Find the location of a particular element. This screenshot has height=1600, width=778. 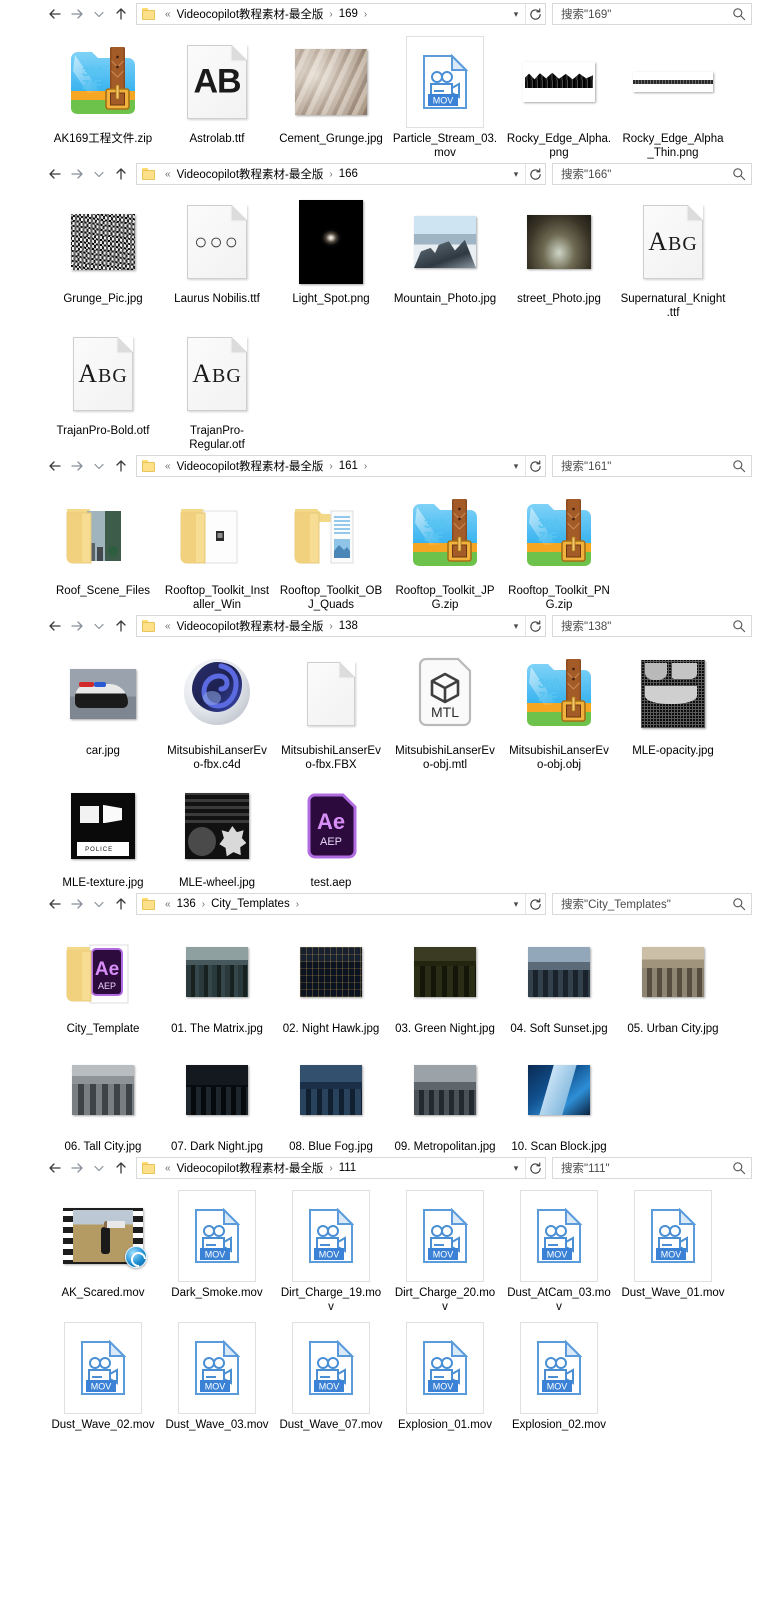

breadcrumb-item: 161 is located at coordinates (348, 466).